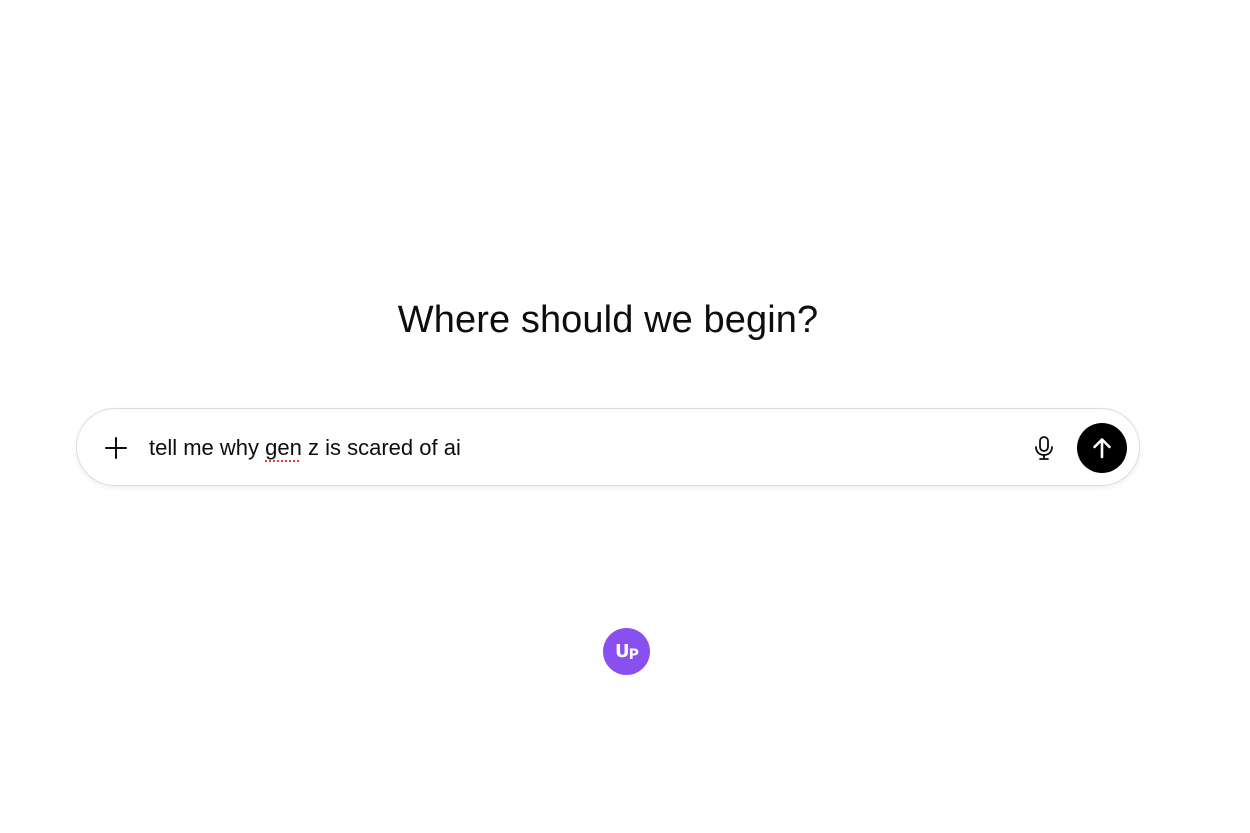 This screenshot has width=1250, height=833. What do you see at coordinates (608, 447) in the screenshot?
I see `prompt-composer: tell me why gen z is scared of ai` at bounding box center [608, 447].